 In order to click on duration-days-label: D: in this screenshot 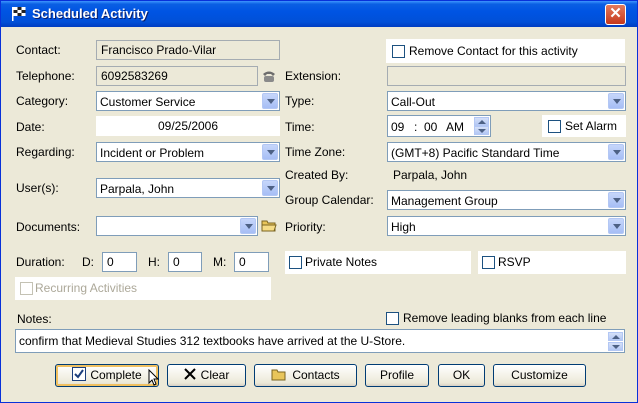, I will do `click(88, 262)`.